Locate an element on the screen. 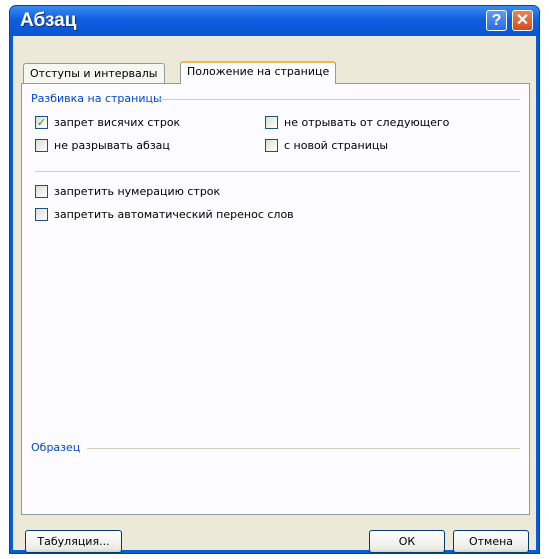 Image resolution: width=549 pixels, height=559 pixels. widow-control-checkbox: ✓ запрет висячих строк is located at coordinates (107, 122).